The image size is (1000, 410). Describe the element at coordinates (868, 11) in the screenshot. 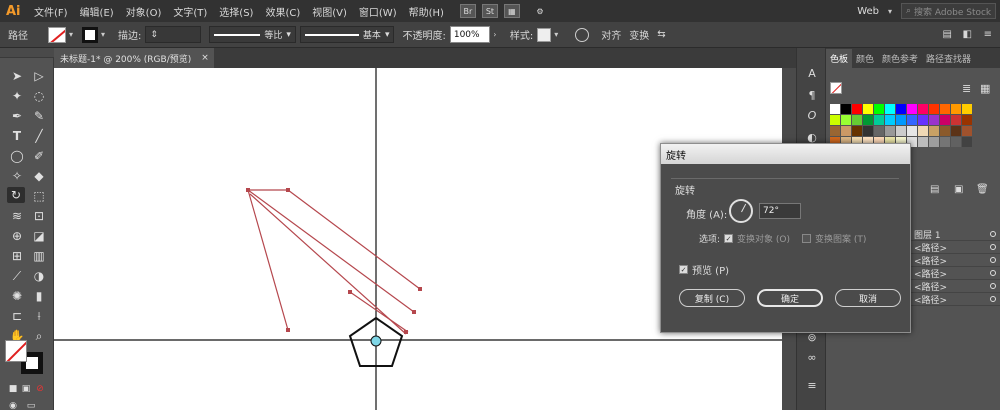

I see `workspace-switcher: Web` at that location.